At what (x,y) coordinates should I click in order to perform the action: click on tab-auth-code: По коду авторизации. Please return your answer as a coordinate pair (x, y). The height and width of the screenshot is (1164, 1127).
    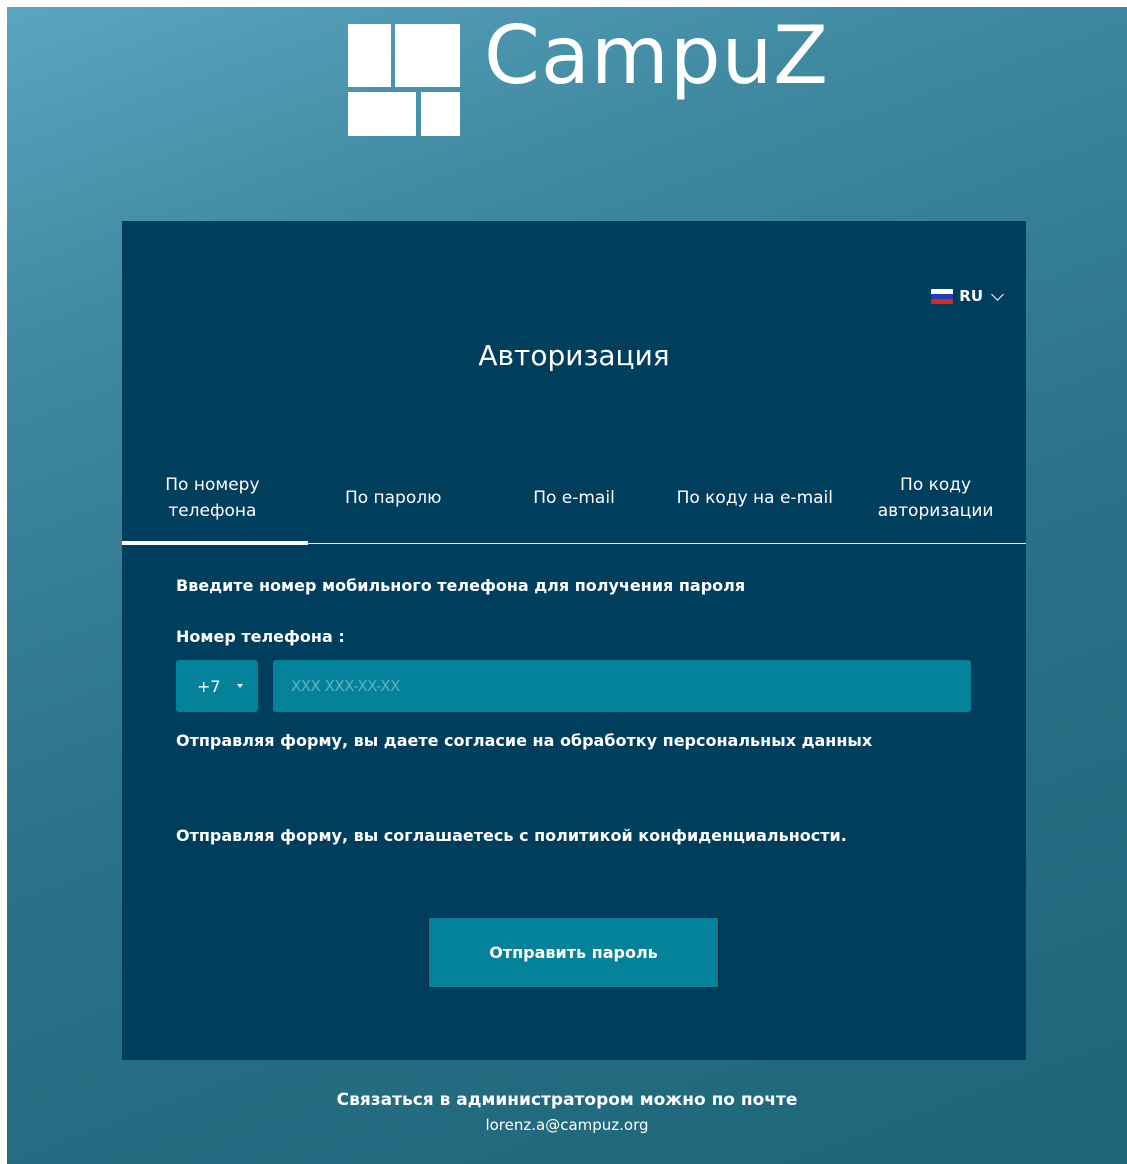
    Looking at the image, I should click on (935, 498).